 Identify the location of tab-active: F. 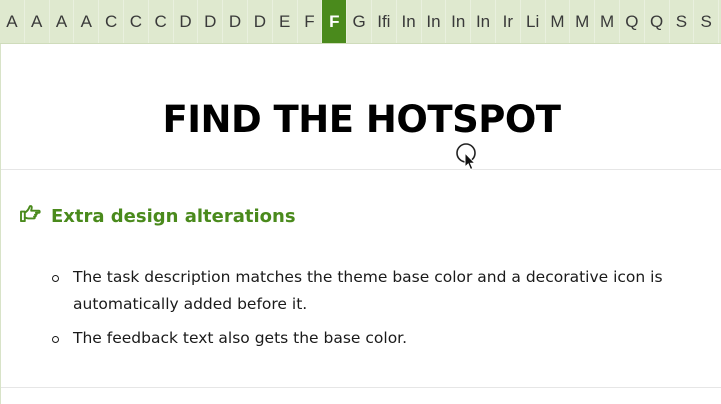
(335, 21).